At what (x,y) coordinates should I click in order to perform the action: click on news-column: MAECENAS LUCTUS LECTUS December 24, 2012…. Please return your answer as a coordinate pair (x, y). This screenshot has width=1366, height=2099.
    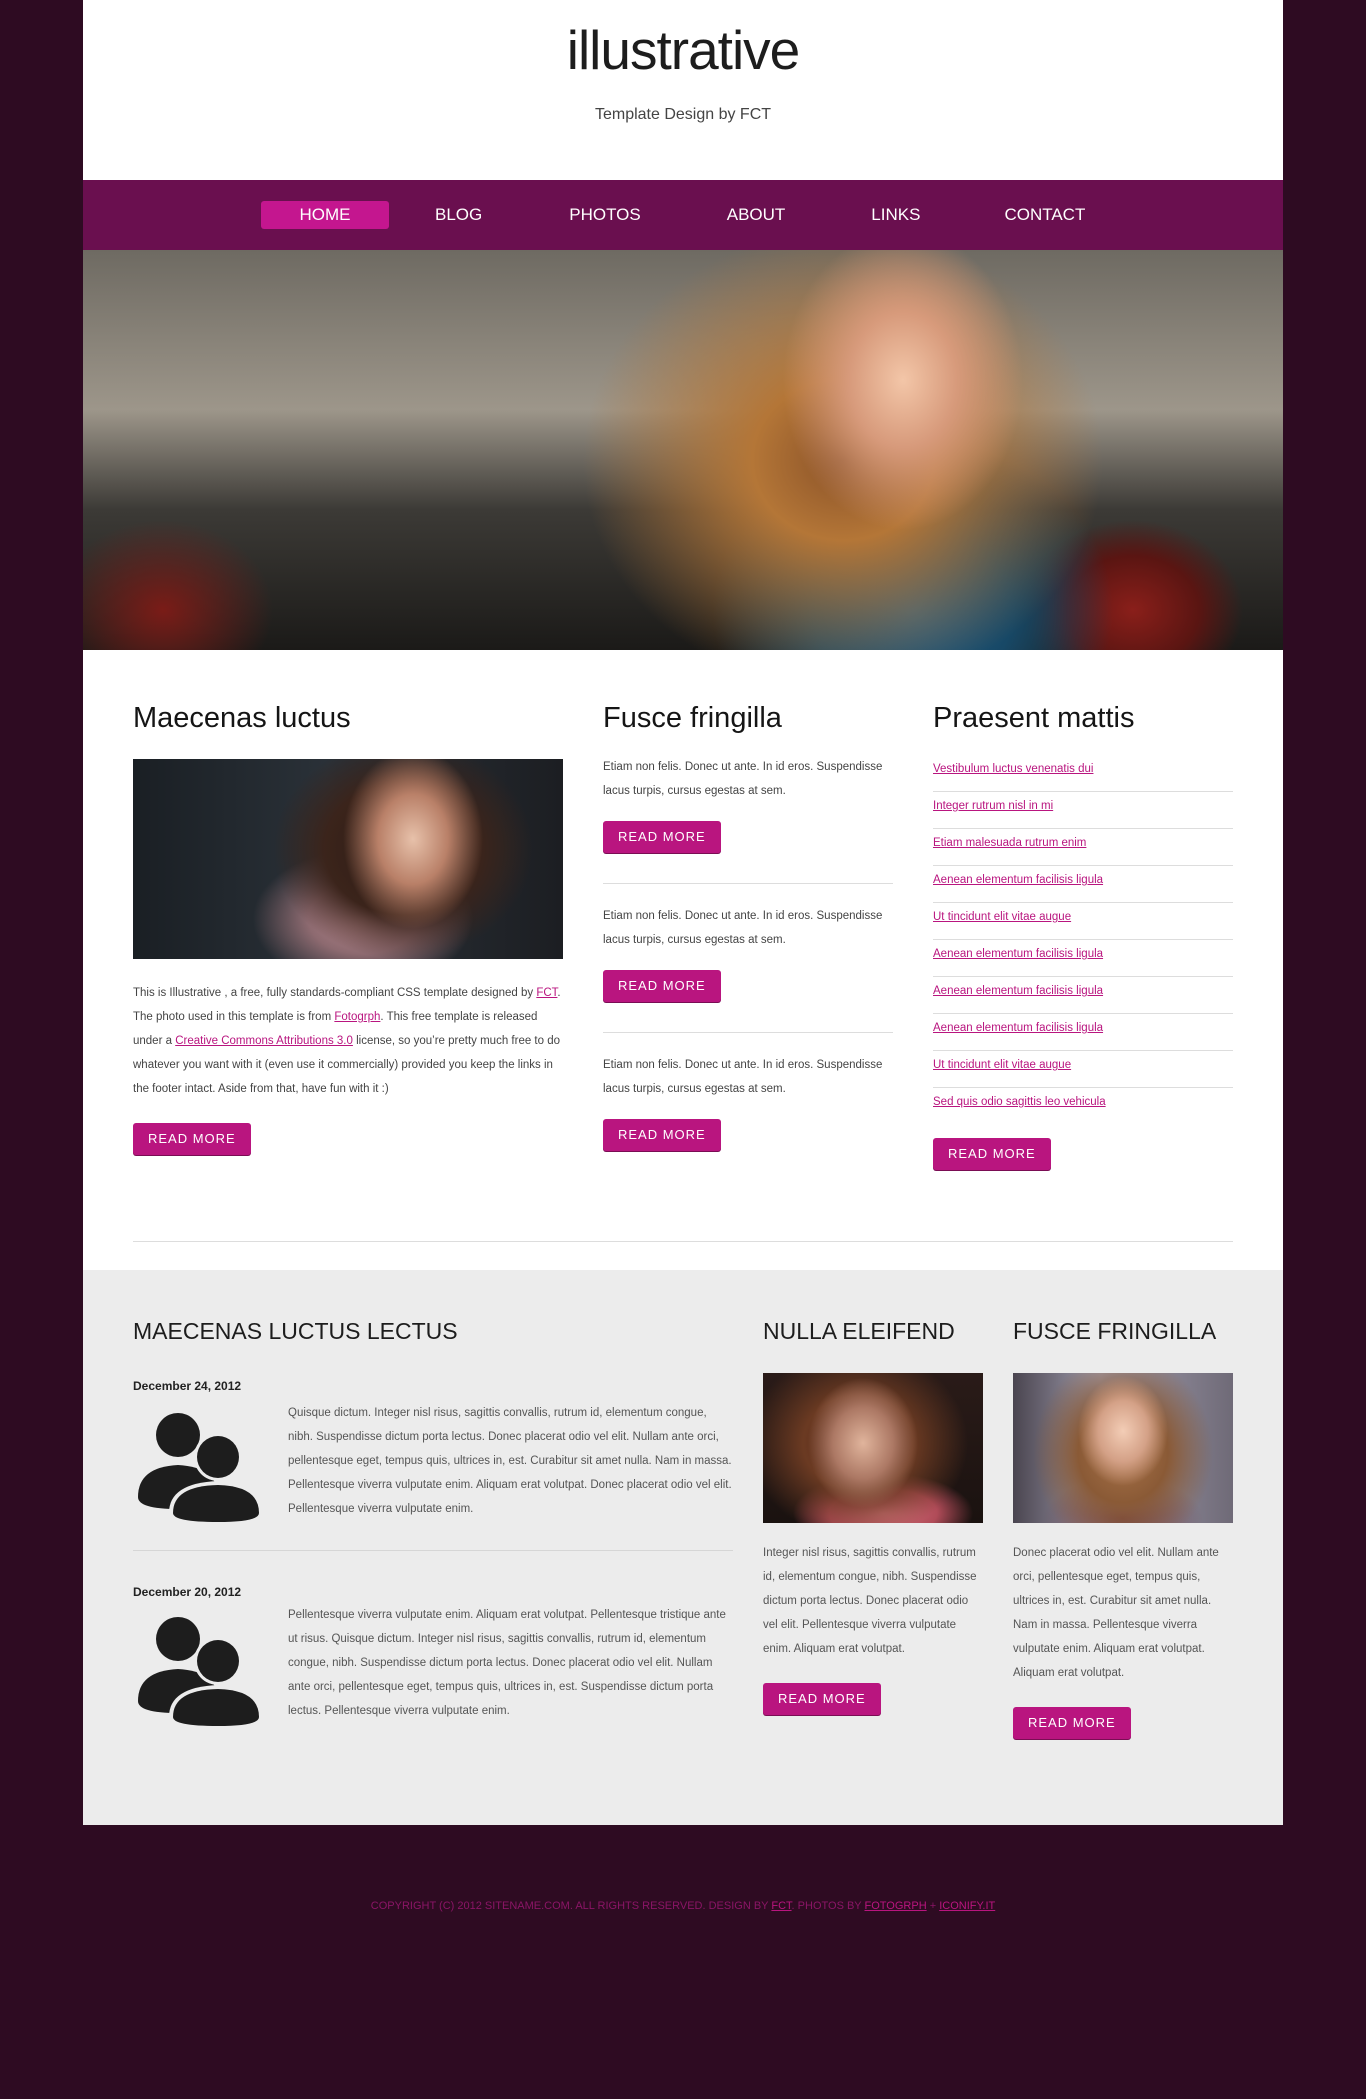
    Looking at the image, I should click on (433, 1545).